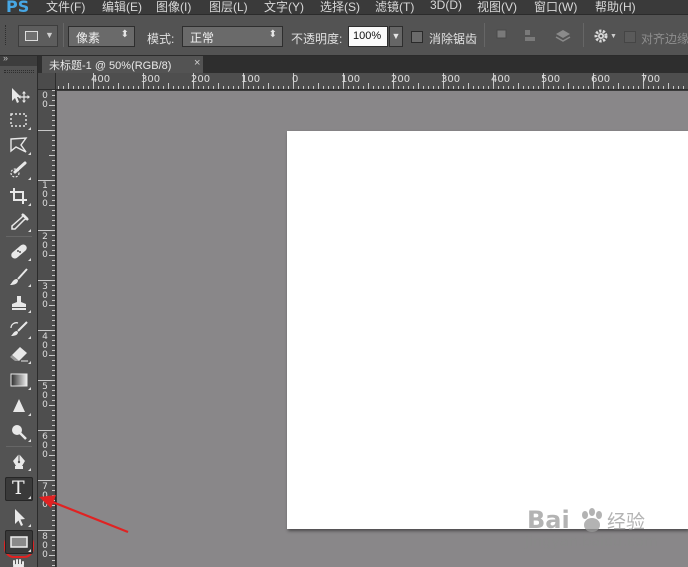  I want to click on blend-mode-select: 正常 ⬍, so click(232, 36).